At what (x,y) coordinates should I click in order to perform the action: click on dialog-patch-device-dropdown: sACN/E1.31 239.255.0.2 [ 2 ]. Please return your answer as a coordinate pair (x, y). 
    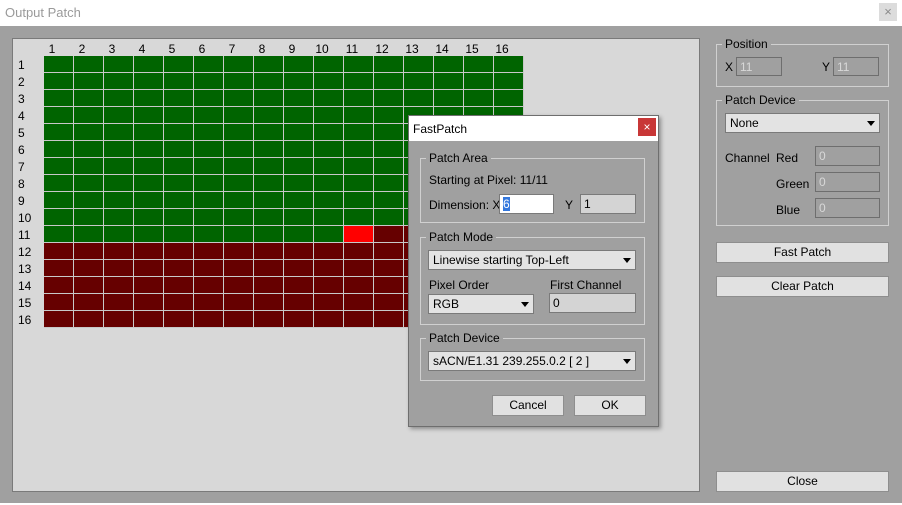
    Looking at the image, I should click on (532, 361).